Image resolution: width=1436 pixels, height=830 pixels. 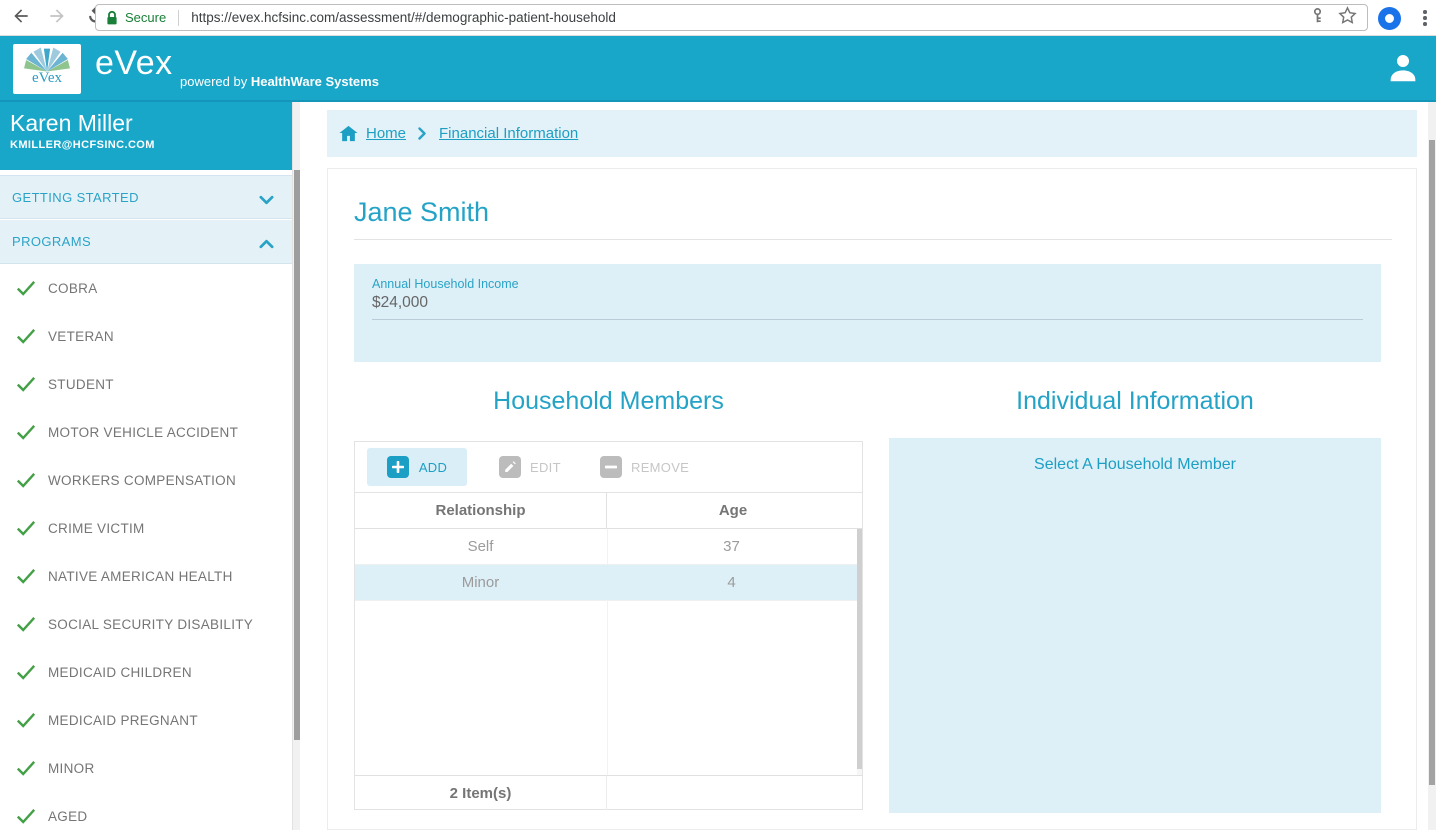 What do you see at coordinates (120, 672) in the screenshot?
I see `program-label: MEDICAID CHILDREN` at bounding box center [120, 672].